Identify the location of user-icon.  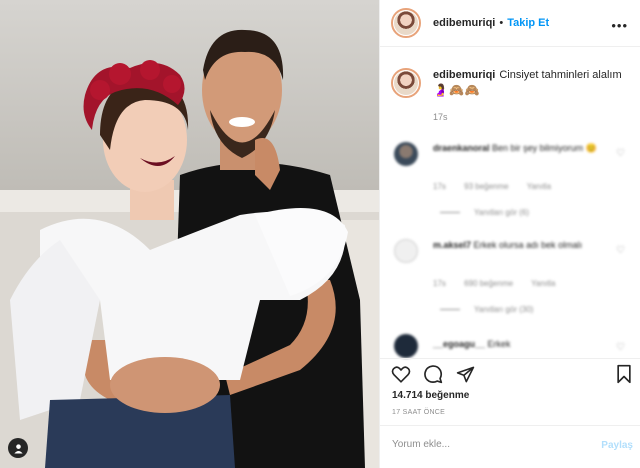
(18, 448).